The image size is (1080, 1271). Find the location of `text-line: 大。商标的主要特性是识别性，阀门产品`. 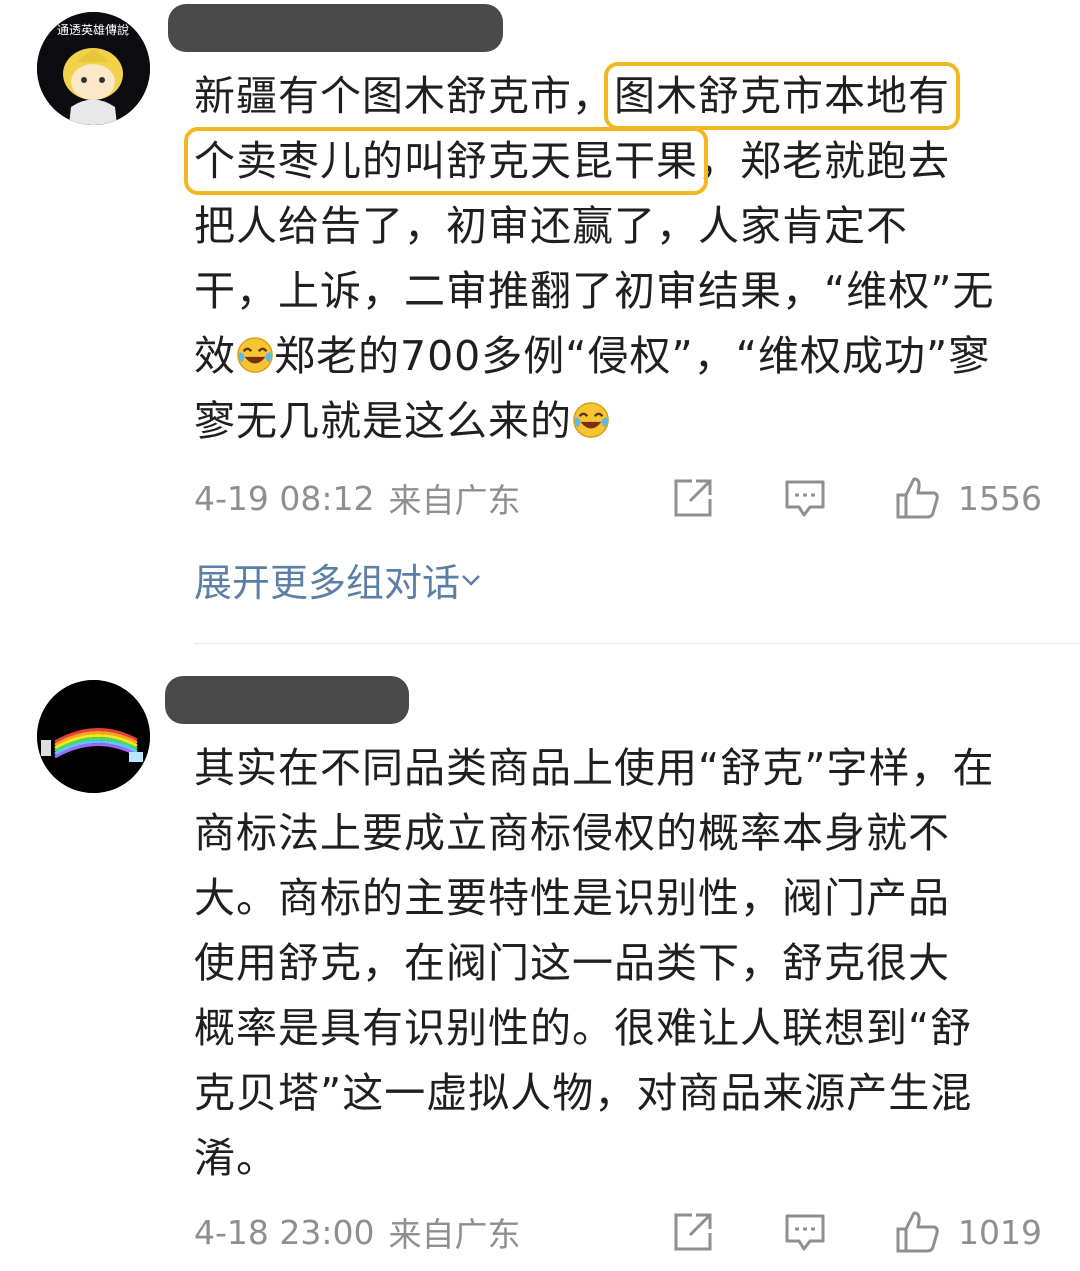

text-line: 大。商标的主要特性是识别性，阀门产品 is located at coordinates (572, 898).